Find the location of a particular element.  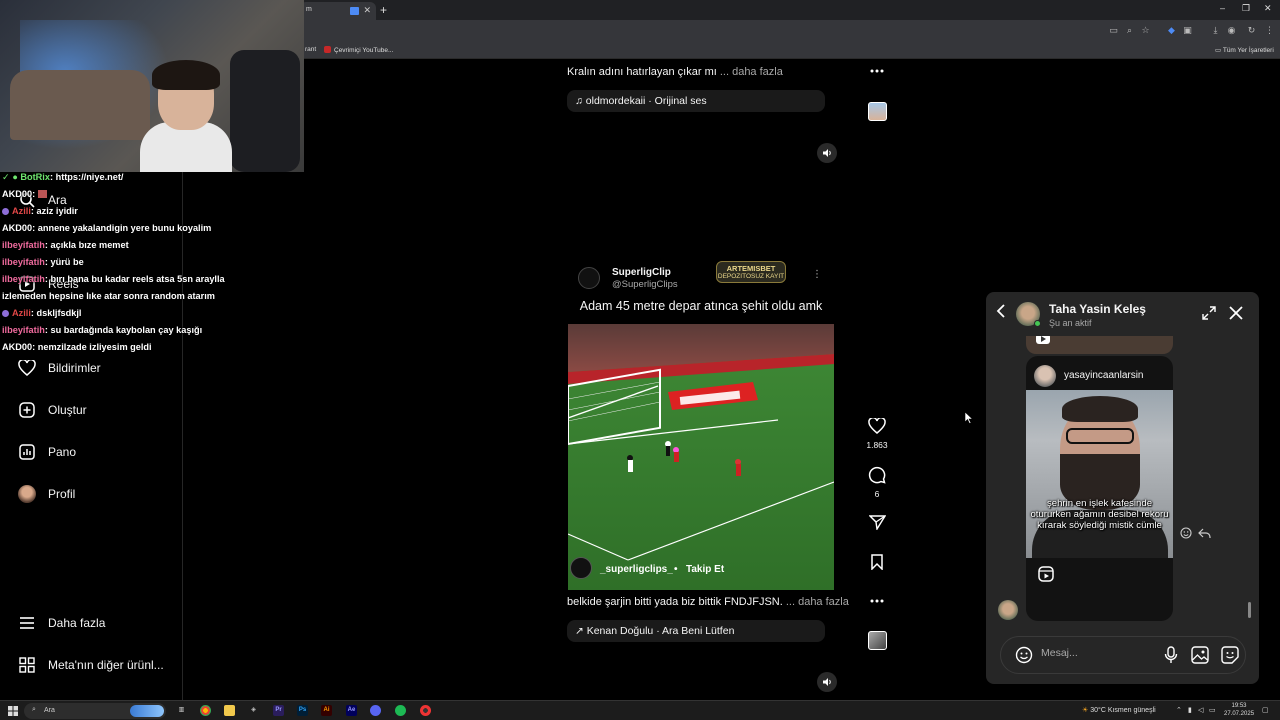

app-icon: ◈ is located at coordinates (253, 710).